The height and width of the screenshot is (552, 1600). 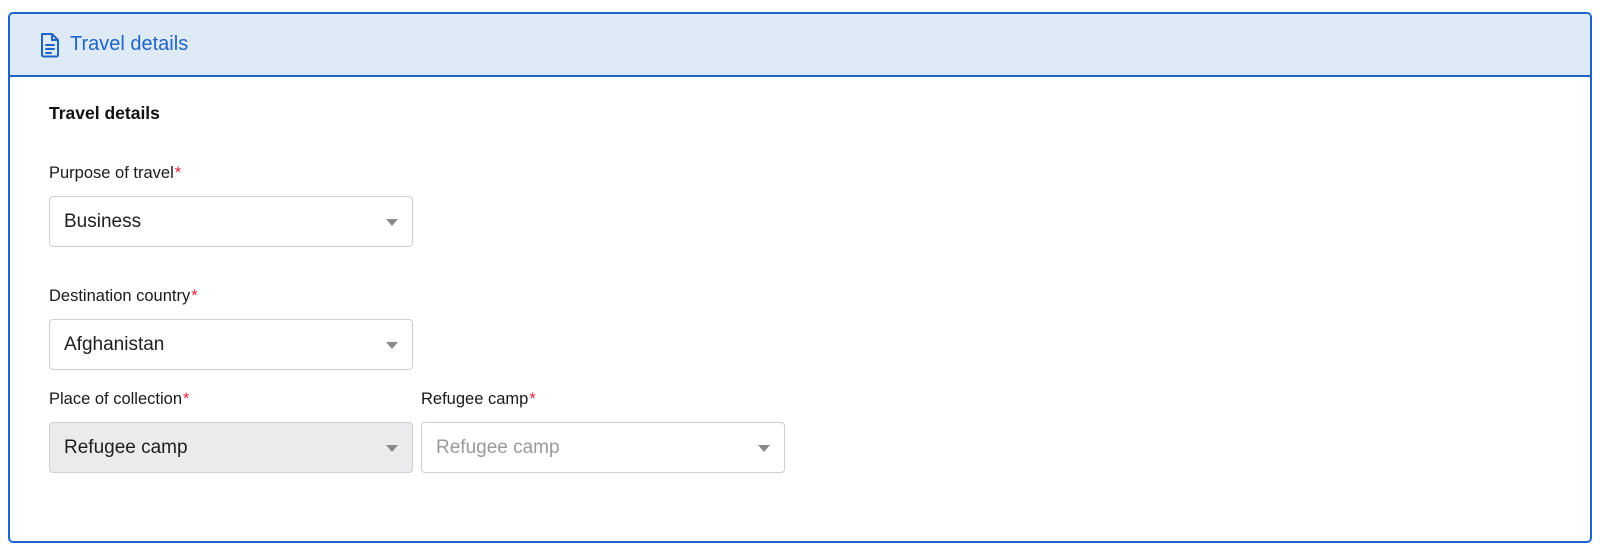 I want to click on panel-header: Travel details, so click(x=800, y=45).